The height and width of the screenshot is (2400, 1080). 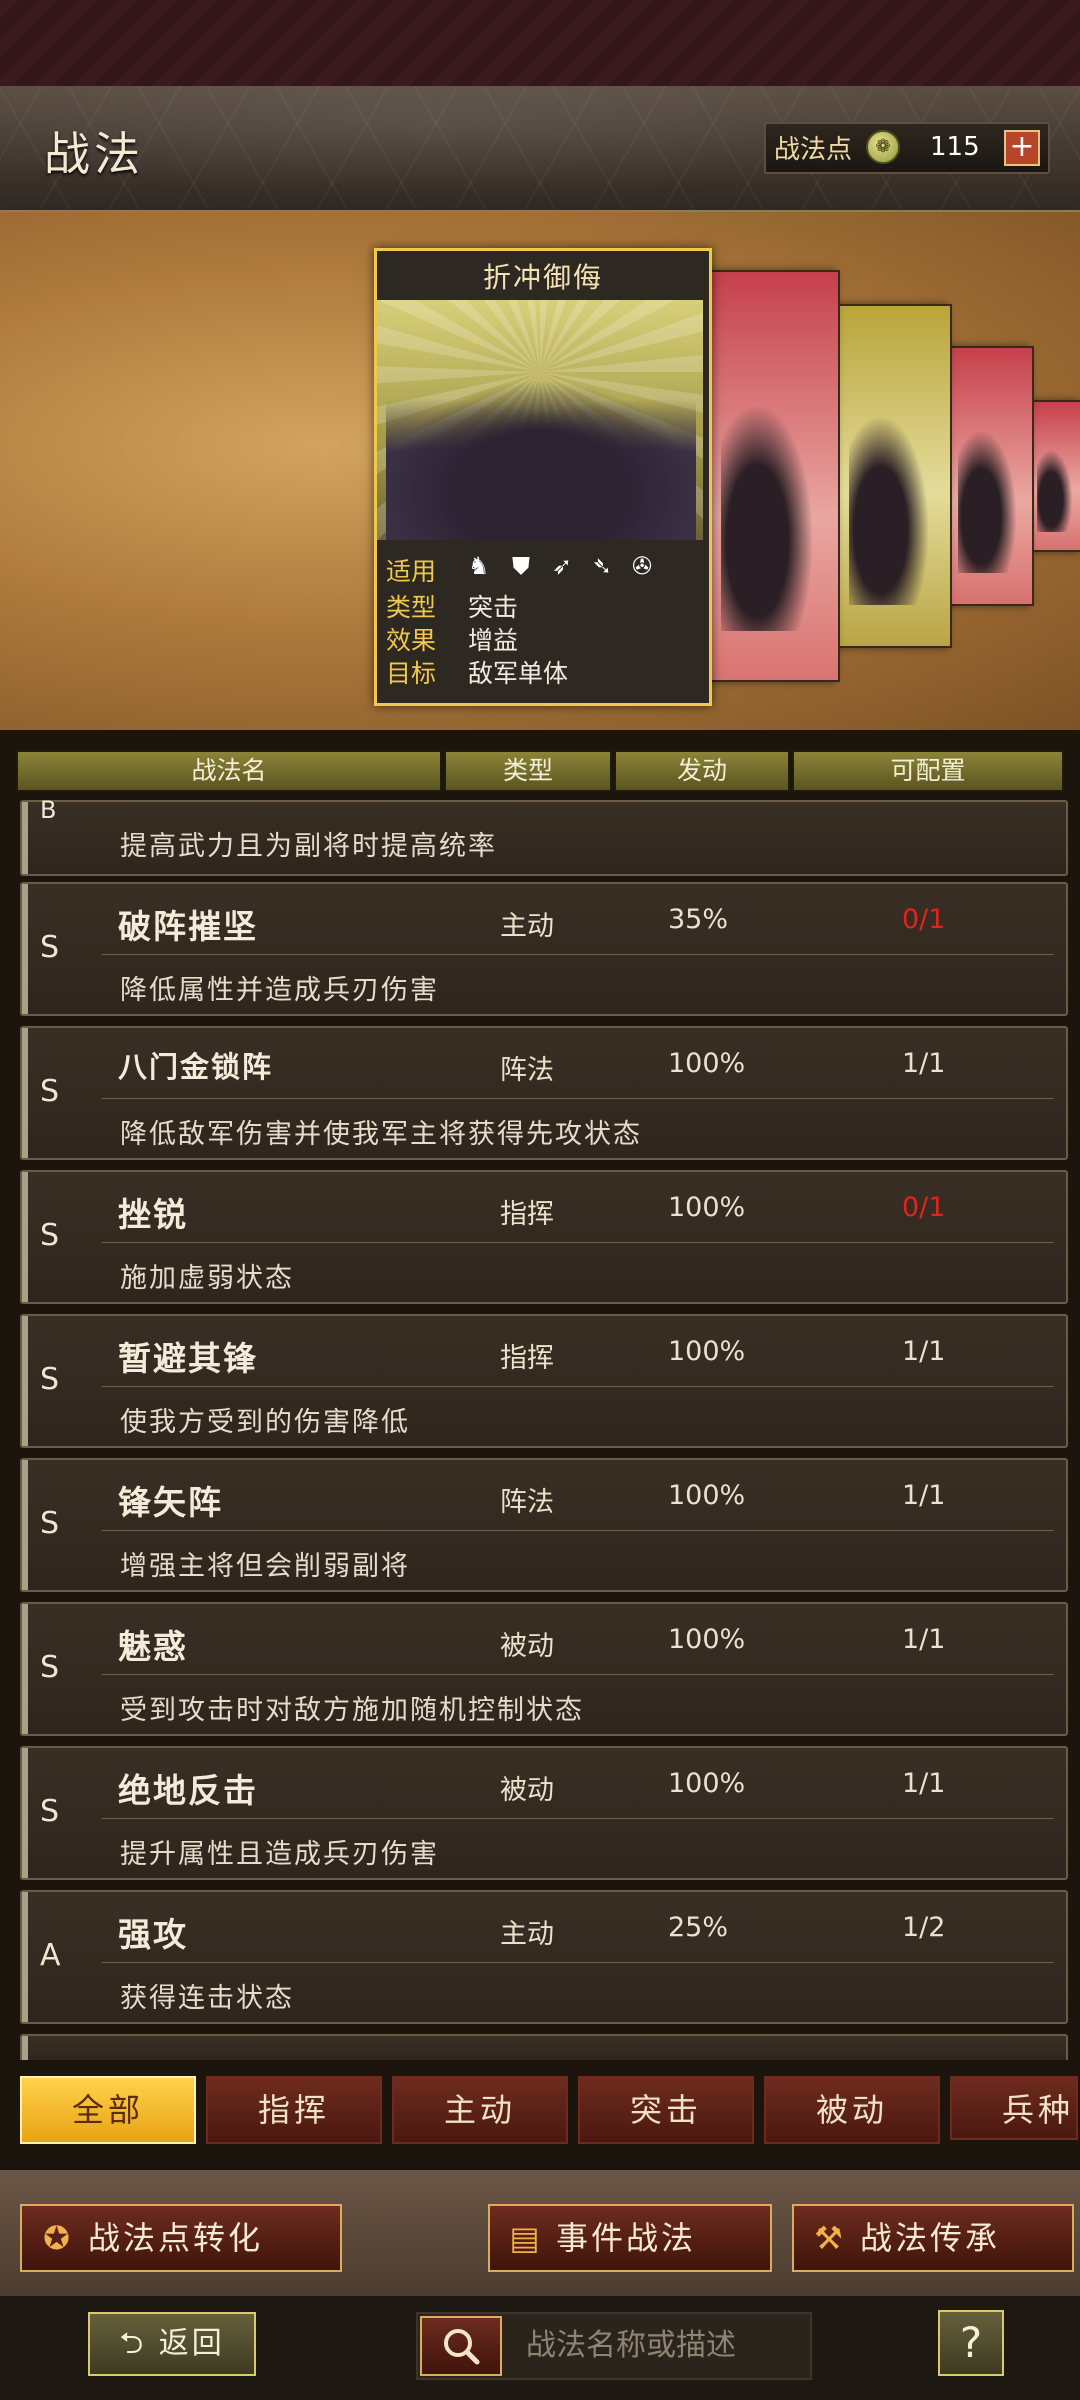 I want to click on table-row: S 暂避其锋 指挥 100% 1/1 使我方受到的伤害降低, so click(x=544, y=1381).